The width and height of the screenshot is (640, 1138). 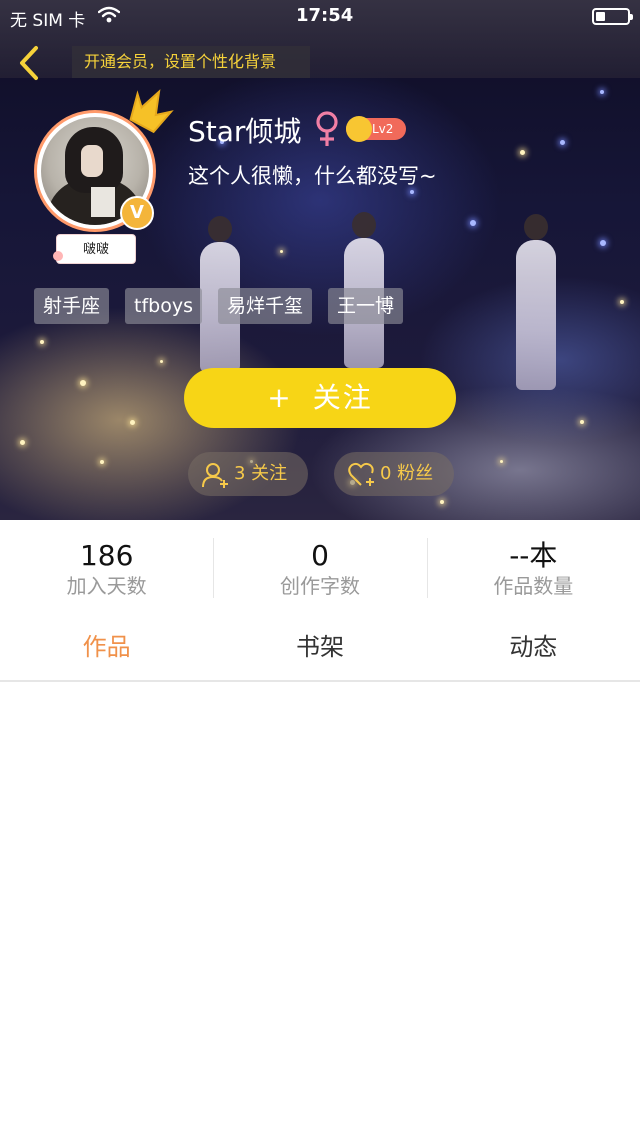 What do you see at coordinates (191, 62) in the screenshot?
I see `vip-background-tip: 开通会员，设置个性化背景` at bounding box center [191, 62].